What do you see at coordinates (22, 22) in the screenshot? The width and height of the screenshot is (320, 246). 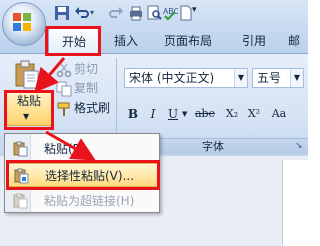 I see `office-logo-icon` at bounding box center [22, 22].